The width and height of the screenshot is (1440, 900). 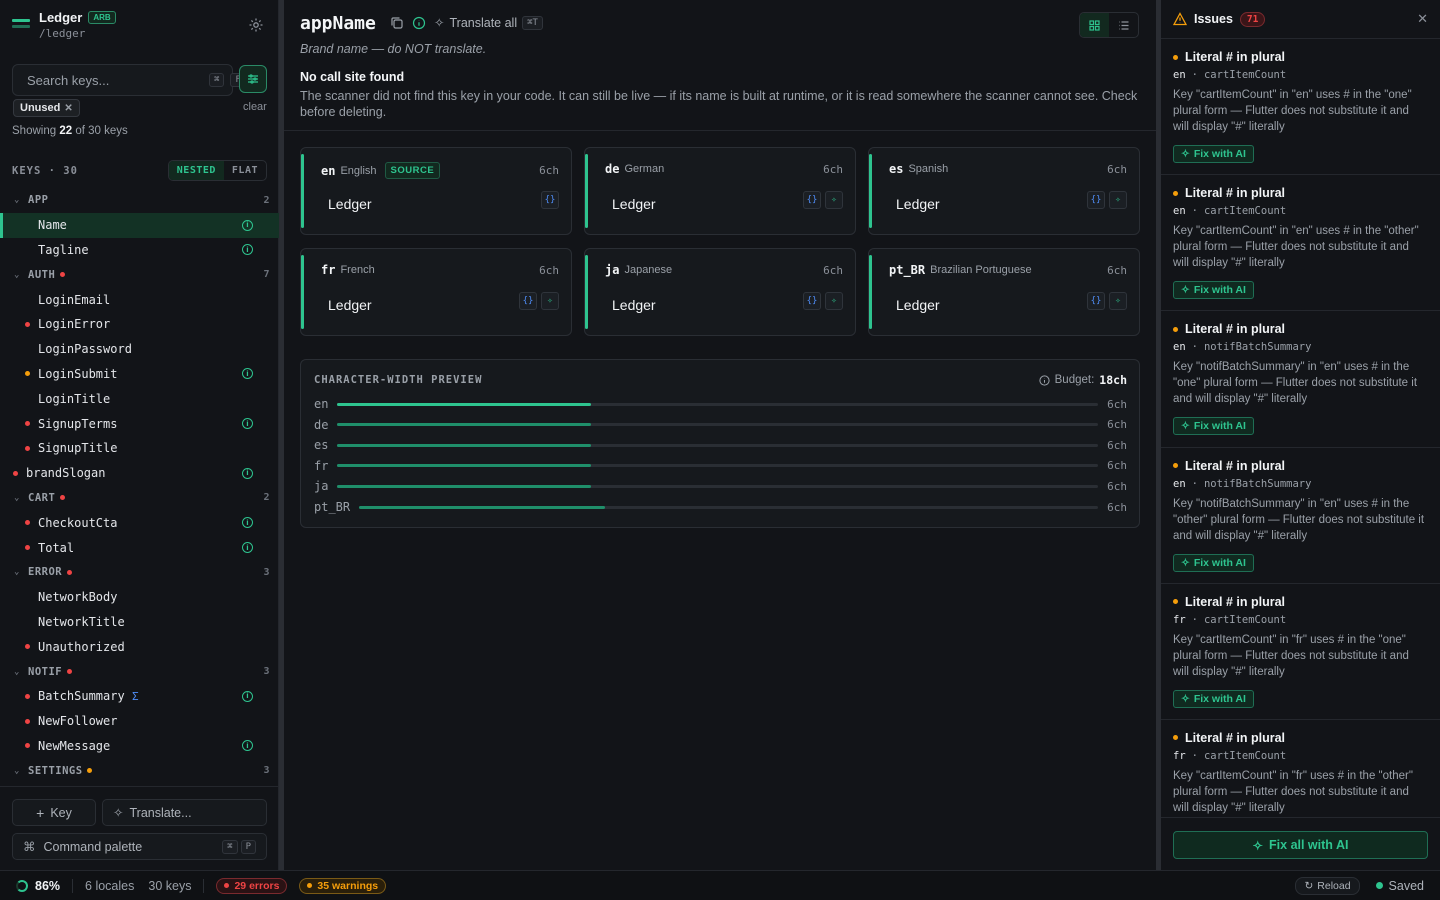 What do you see at coordinates (139, 547) in the screenshot?
I see `tree-key: Total i` at bounding box center [139, 547].